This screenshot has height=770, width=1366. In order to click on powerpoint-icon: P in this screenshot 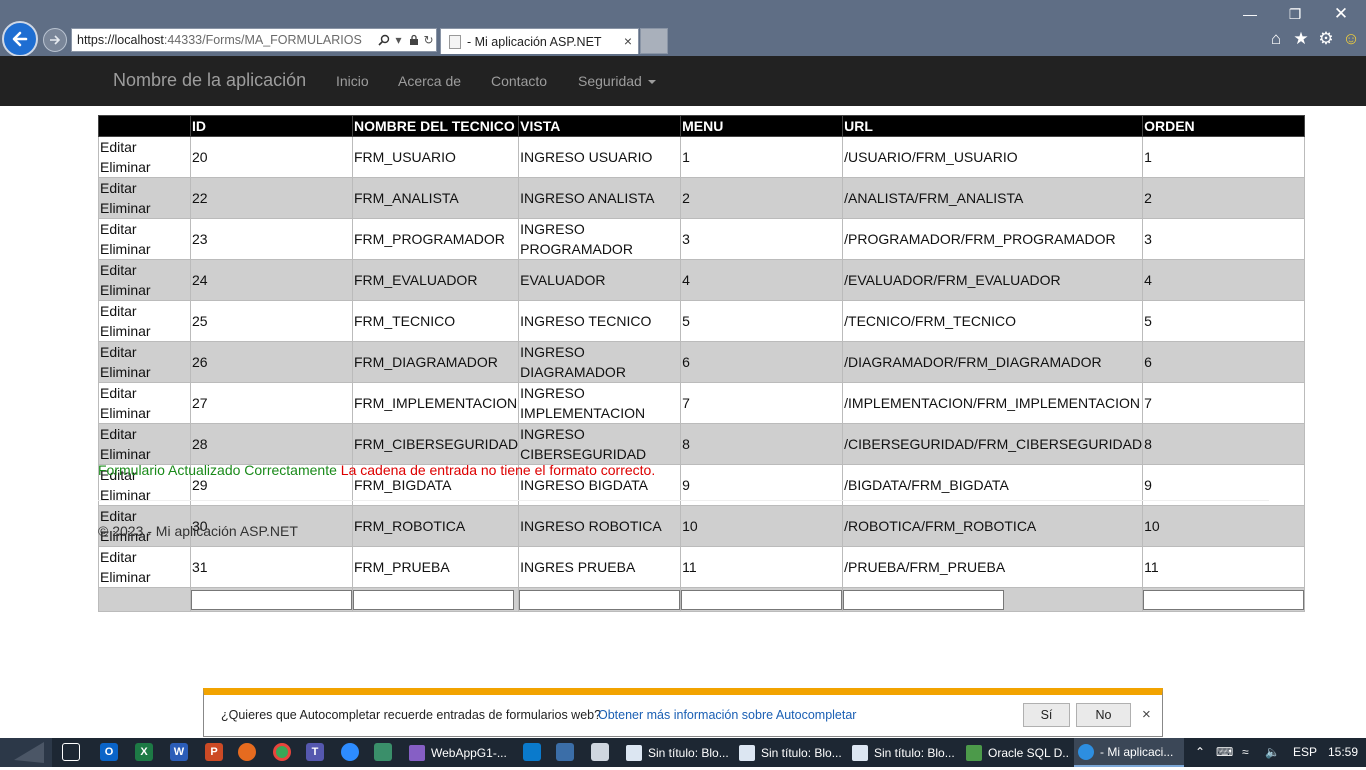, I will do `click(214, 752)`.